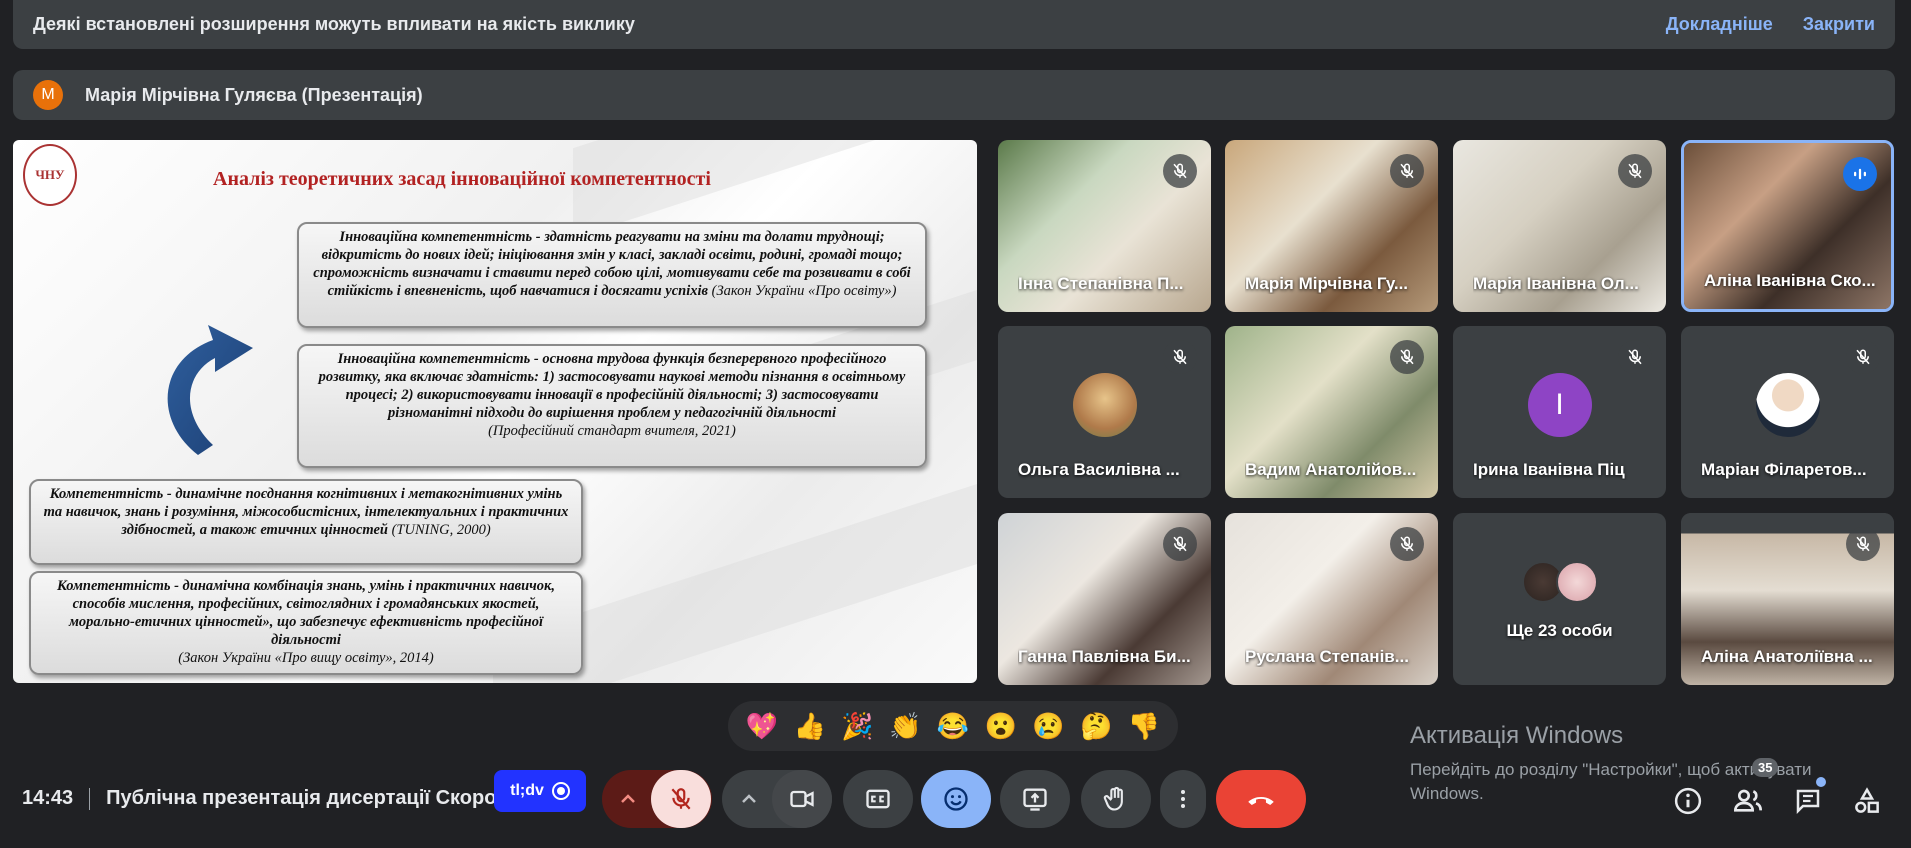  I want to click on present-screen-button, so click(1035, 799).